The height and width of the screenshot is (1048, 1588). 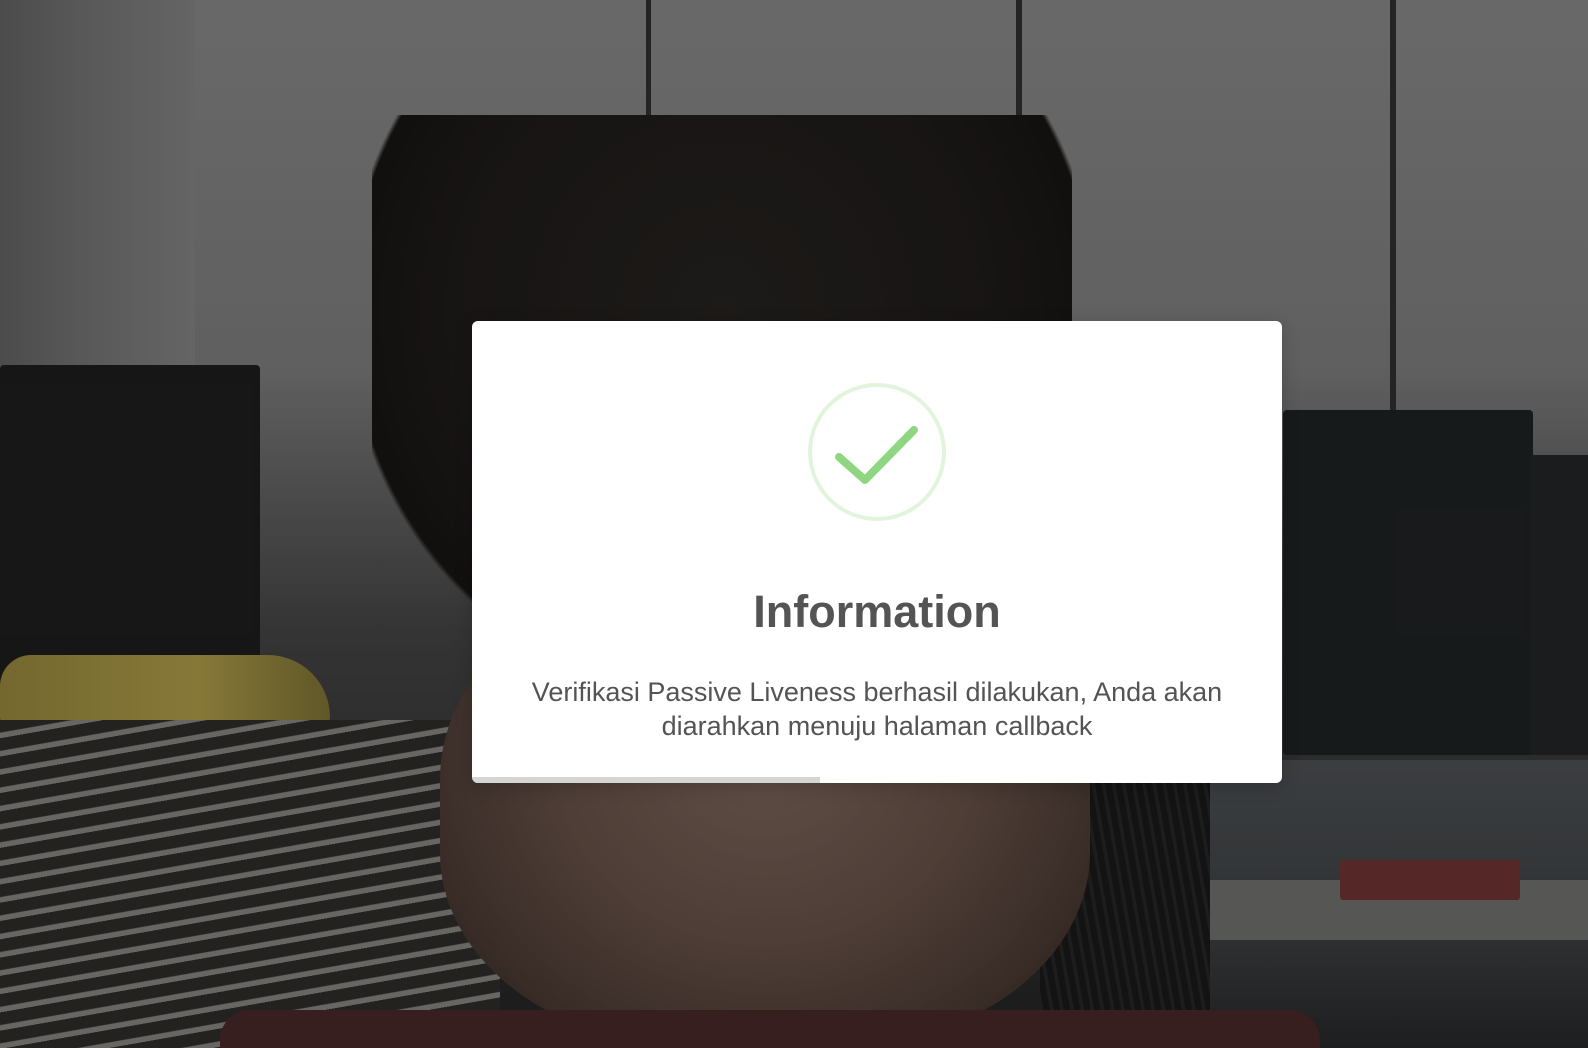 What do you see at coordinates (877, 452) in the screenshot?
I see `success-check-icon` at bounding box center [877, 452].